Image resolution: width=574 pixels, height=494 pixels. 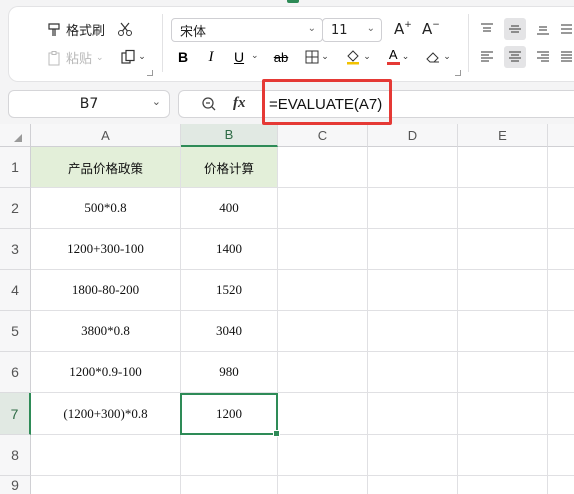 What do you see at coordinates (543, 29) in the screenshot?
I see `align-bottom-button` at bounding box center [543, 29].